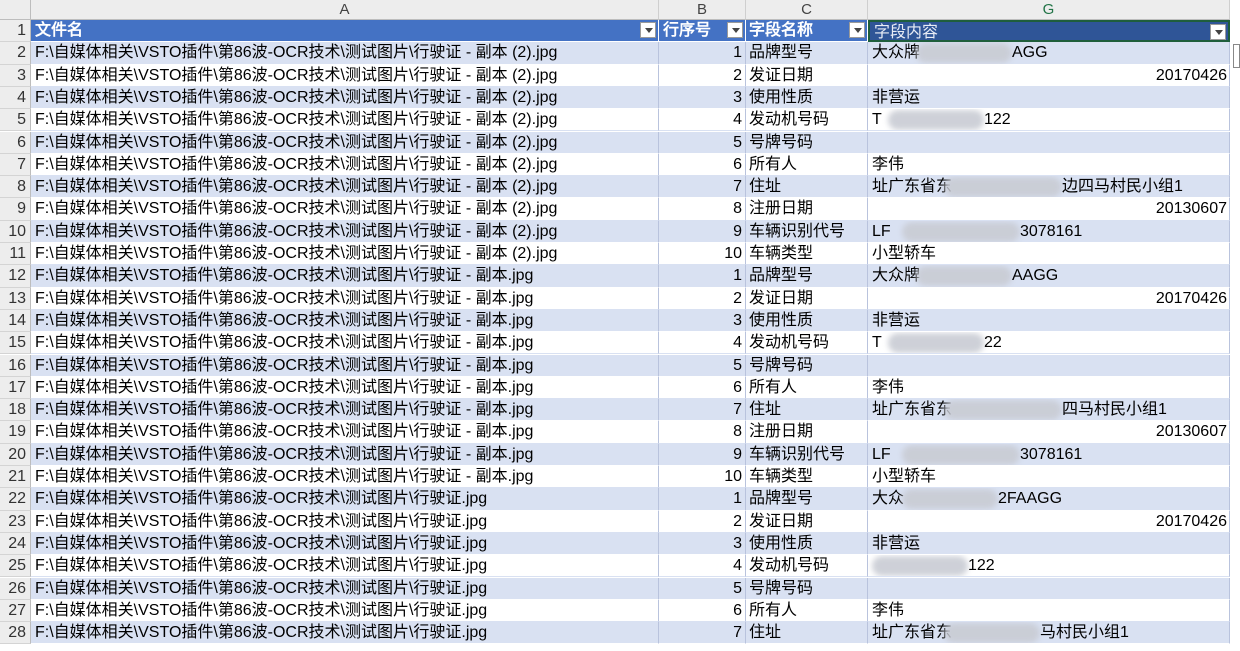 This screenshot has height=651, width=1240. Describe the element at coordinates (15, 566) in the screenshot. I see `row-number: 25` at that location.